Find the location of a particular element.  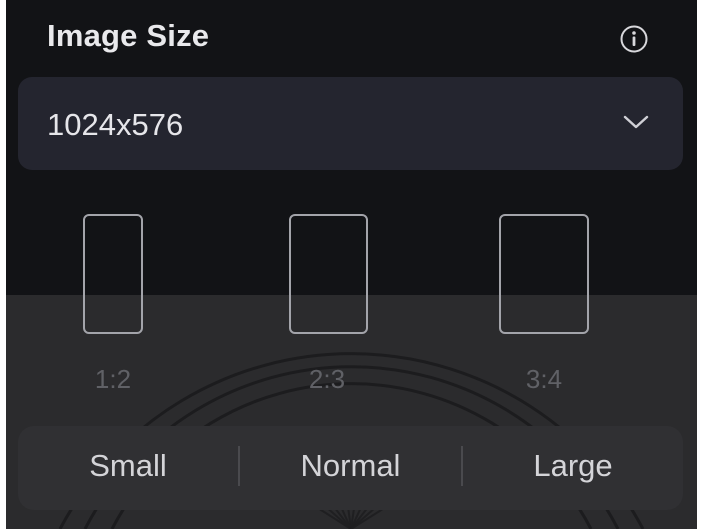

quality-option-large: Large is located at coordinates (573, 468).